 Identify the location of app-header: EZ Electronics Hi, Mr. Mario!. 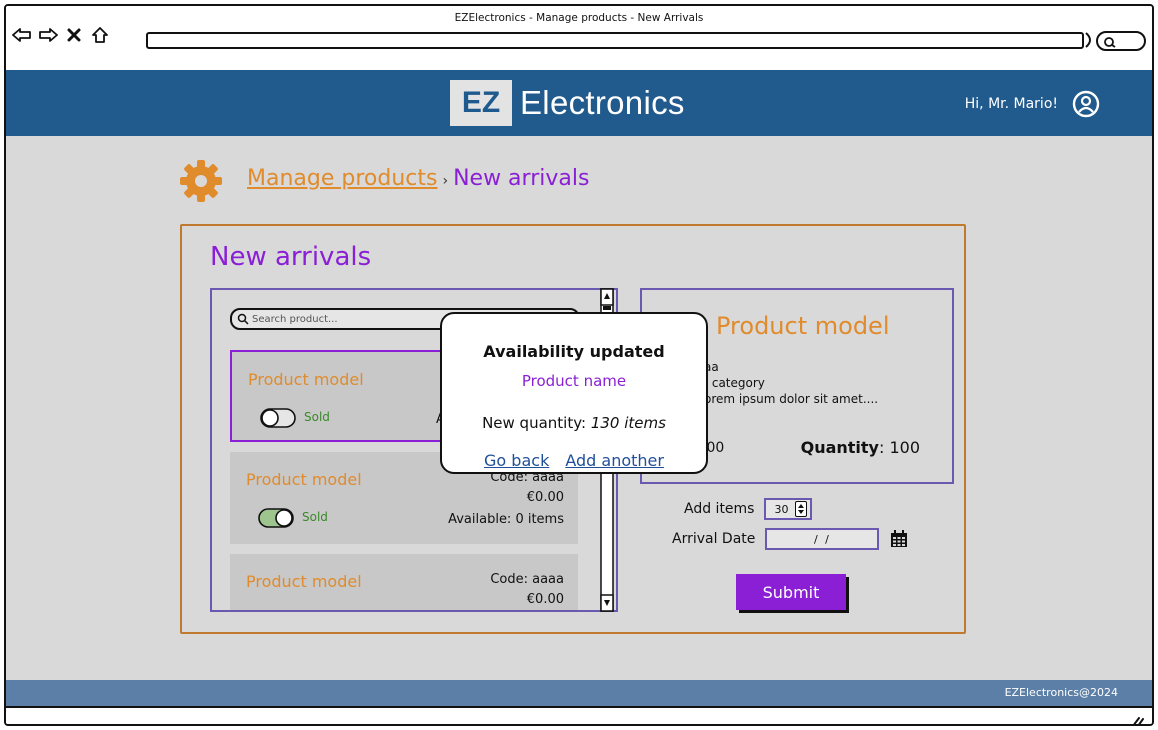
(579, 103).